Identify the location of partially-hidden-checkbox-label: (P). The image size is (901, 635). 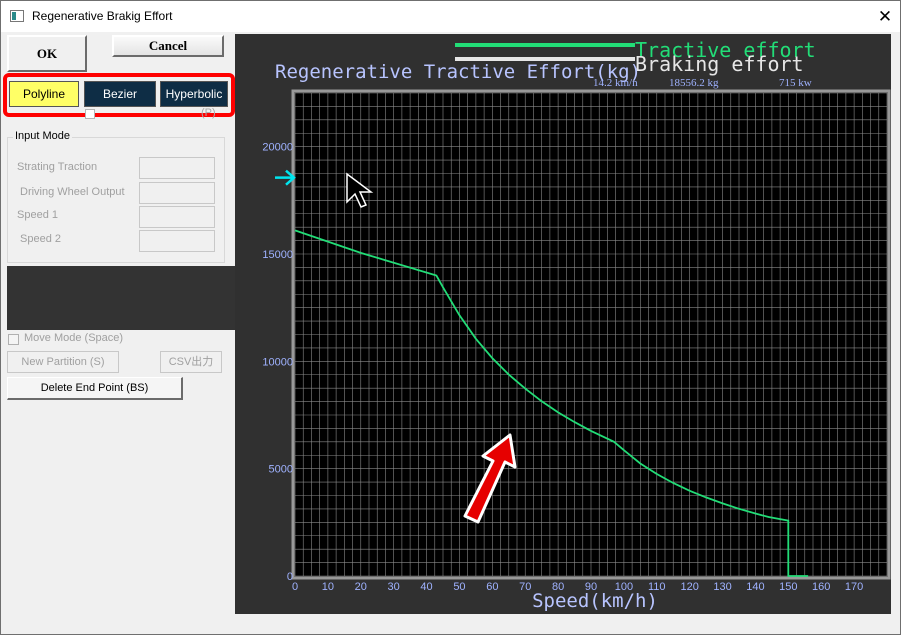
(208, 113).